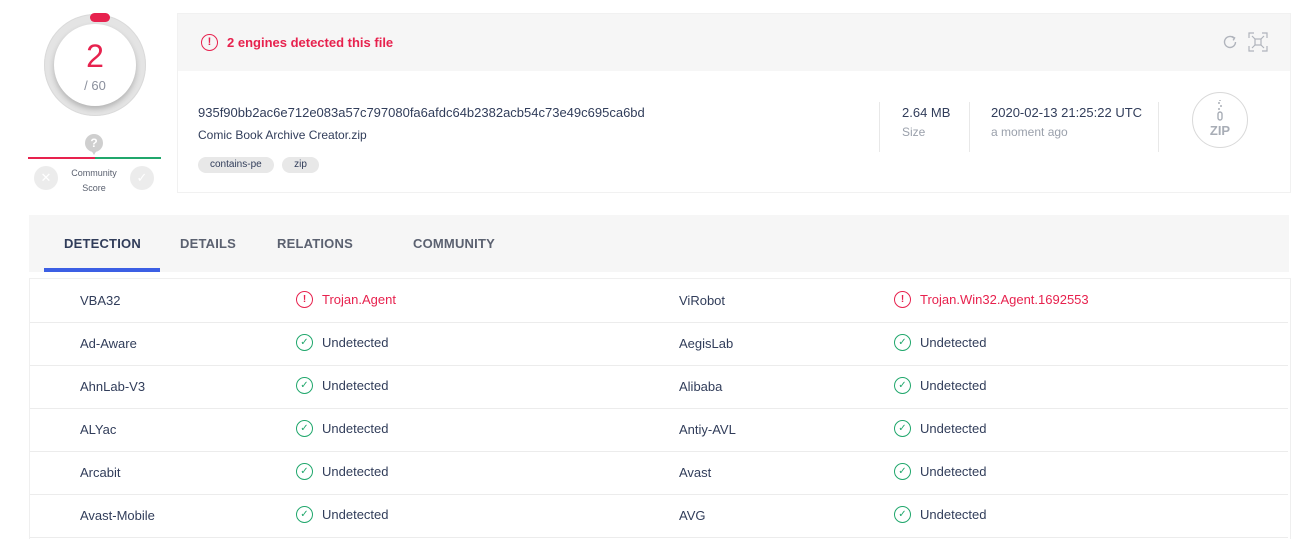 Image resolution: width=1313 pixels, height=539 pixels. What do you see at coordinates (310, 42) in the screenshot?
I see `detection-alert-text: 2 engines detected this file` at bounding box center [310, 42].